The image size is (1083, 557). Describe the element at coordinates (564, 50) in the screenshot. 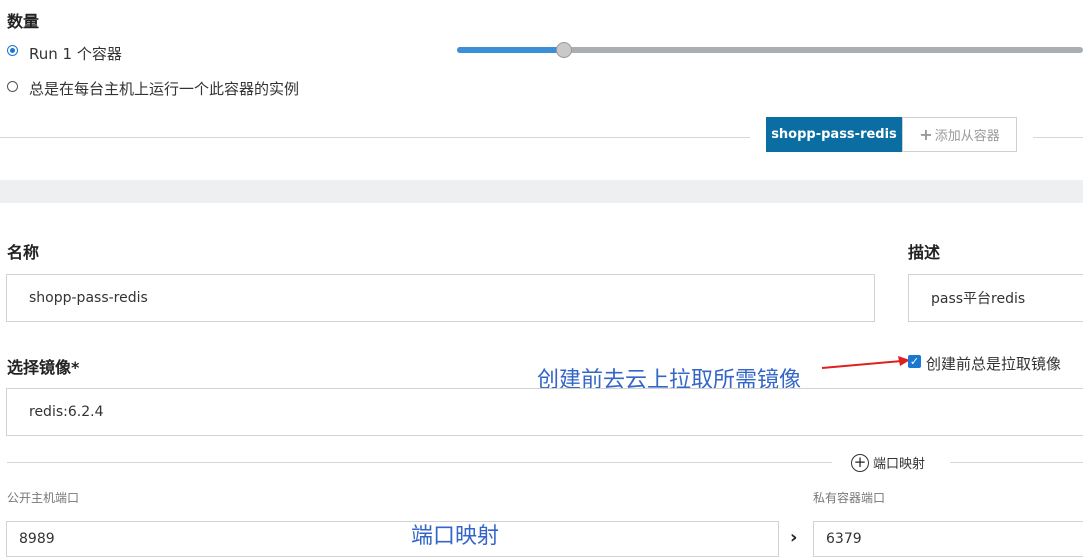

I see `scale-slider-handle` at that location.